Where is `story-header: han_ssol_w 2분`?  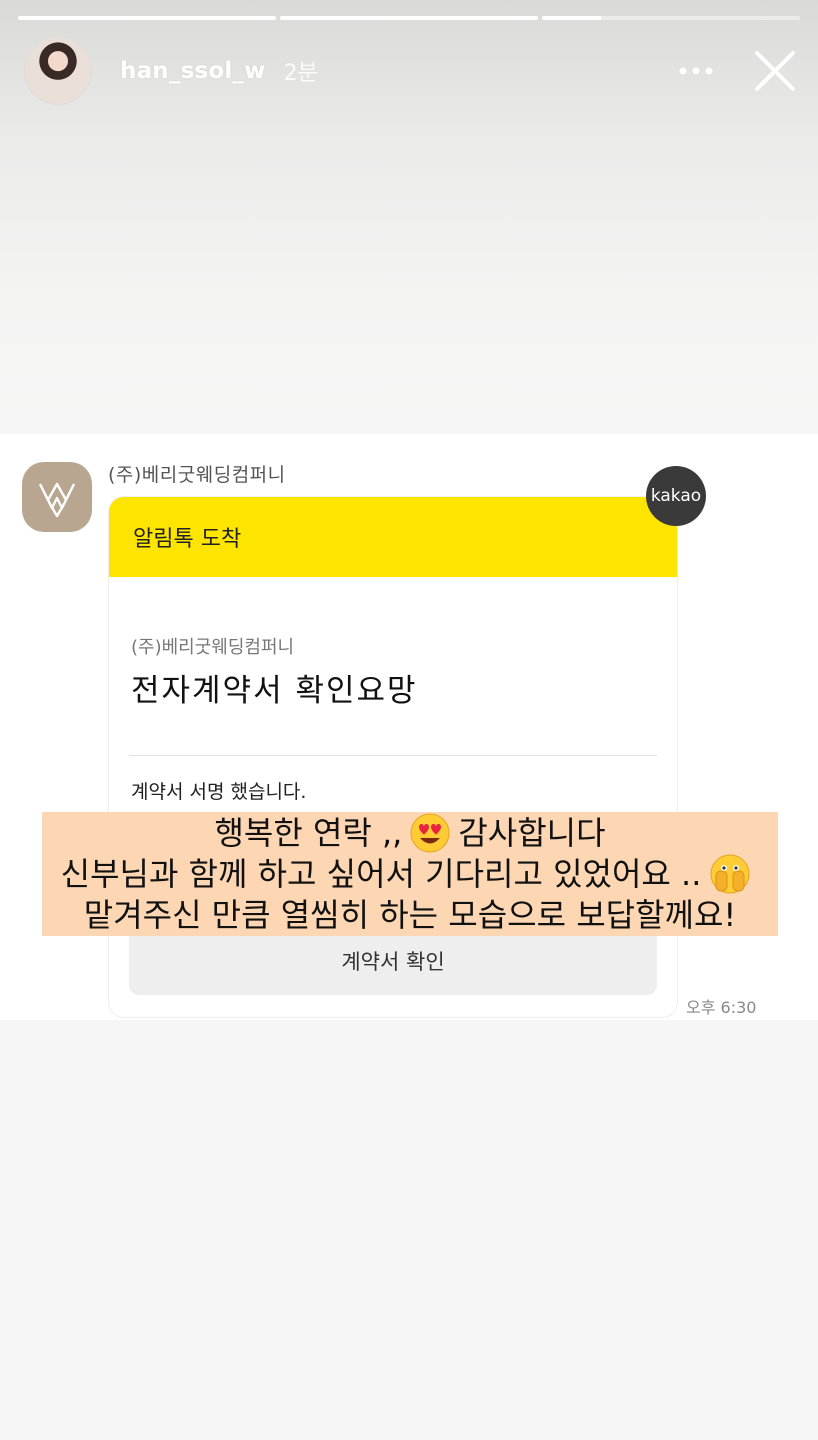 story-header: han_ssol_w 2분 is located at coordinates (412, 71).